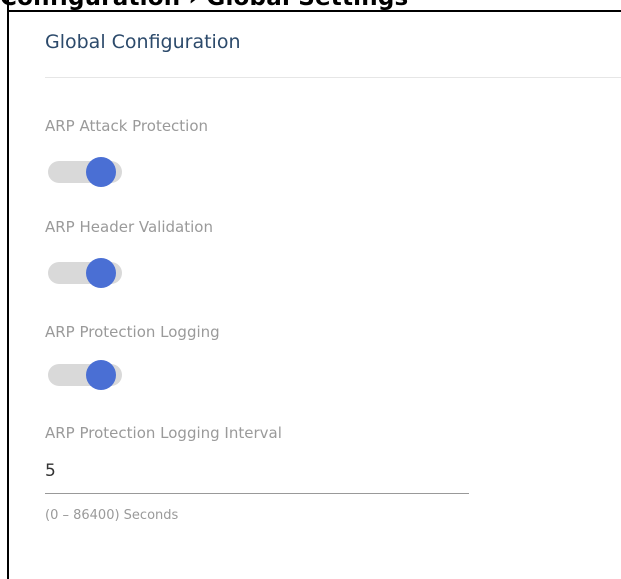 This screenshot has height=579, width=621. Describe the element at coordinates (163, 433) in the screenshot. I see `logging-interval-label: ARP Protection Logging Interval` at that location.